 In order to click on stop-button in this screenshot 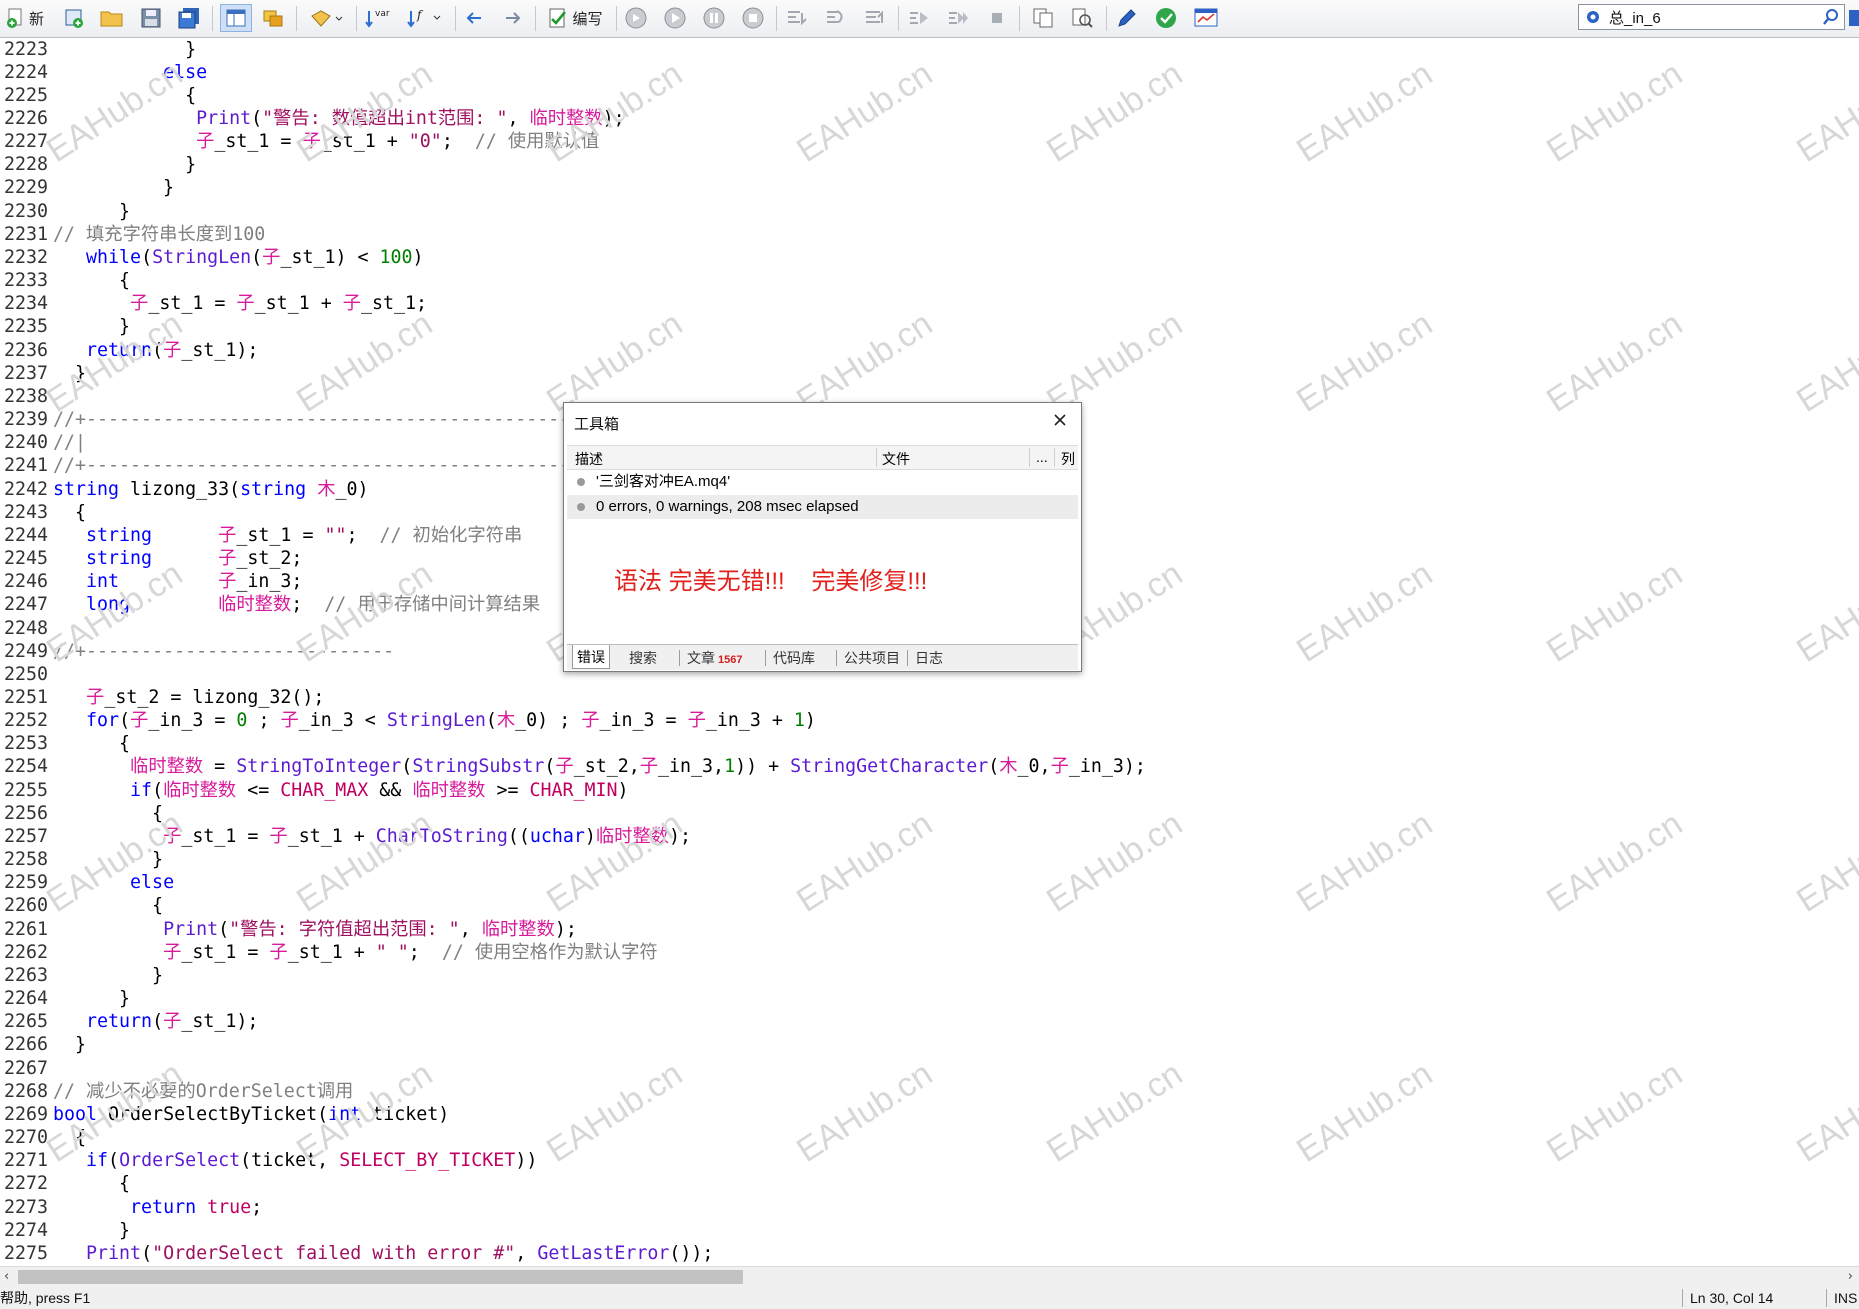, I will do `click(753, 18)`.